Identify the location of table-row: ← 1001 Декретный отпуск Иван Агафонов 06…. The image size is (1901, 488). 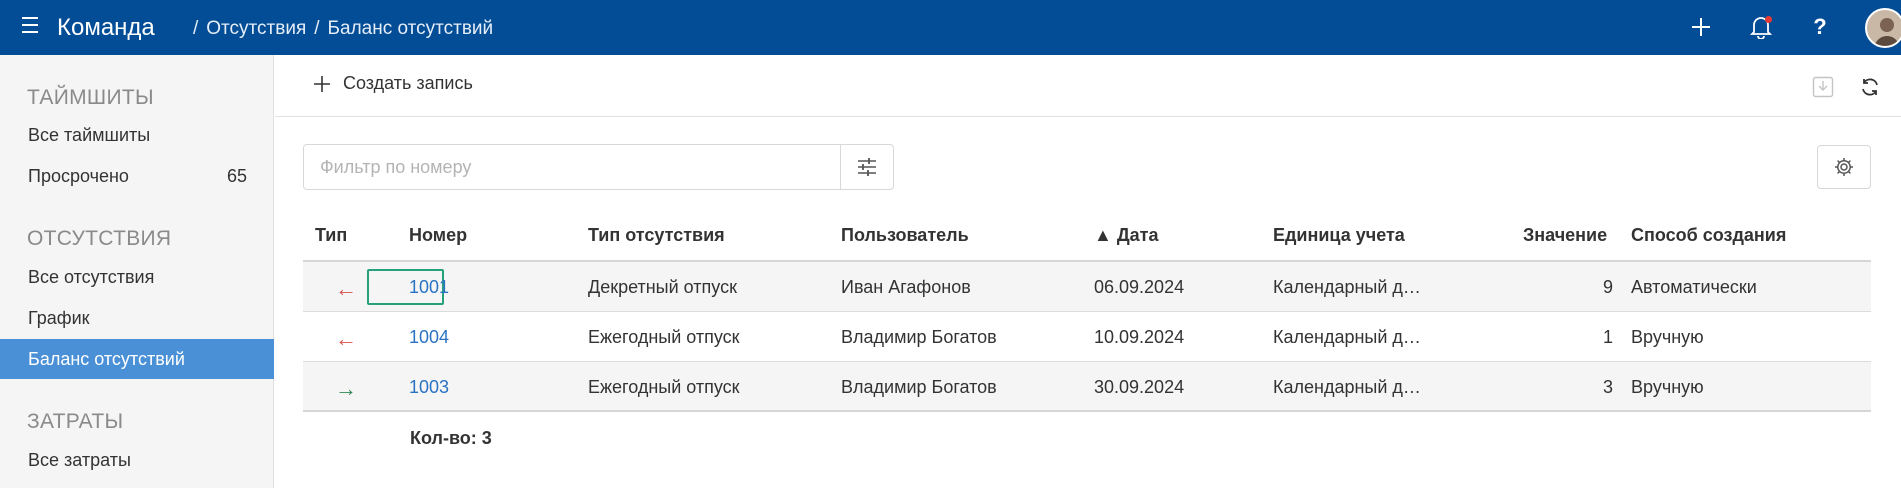
(1087, 287).